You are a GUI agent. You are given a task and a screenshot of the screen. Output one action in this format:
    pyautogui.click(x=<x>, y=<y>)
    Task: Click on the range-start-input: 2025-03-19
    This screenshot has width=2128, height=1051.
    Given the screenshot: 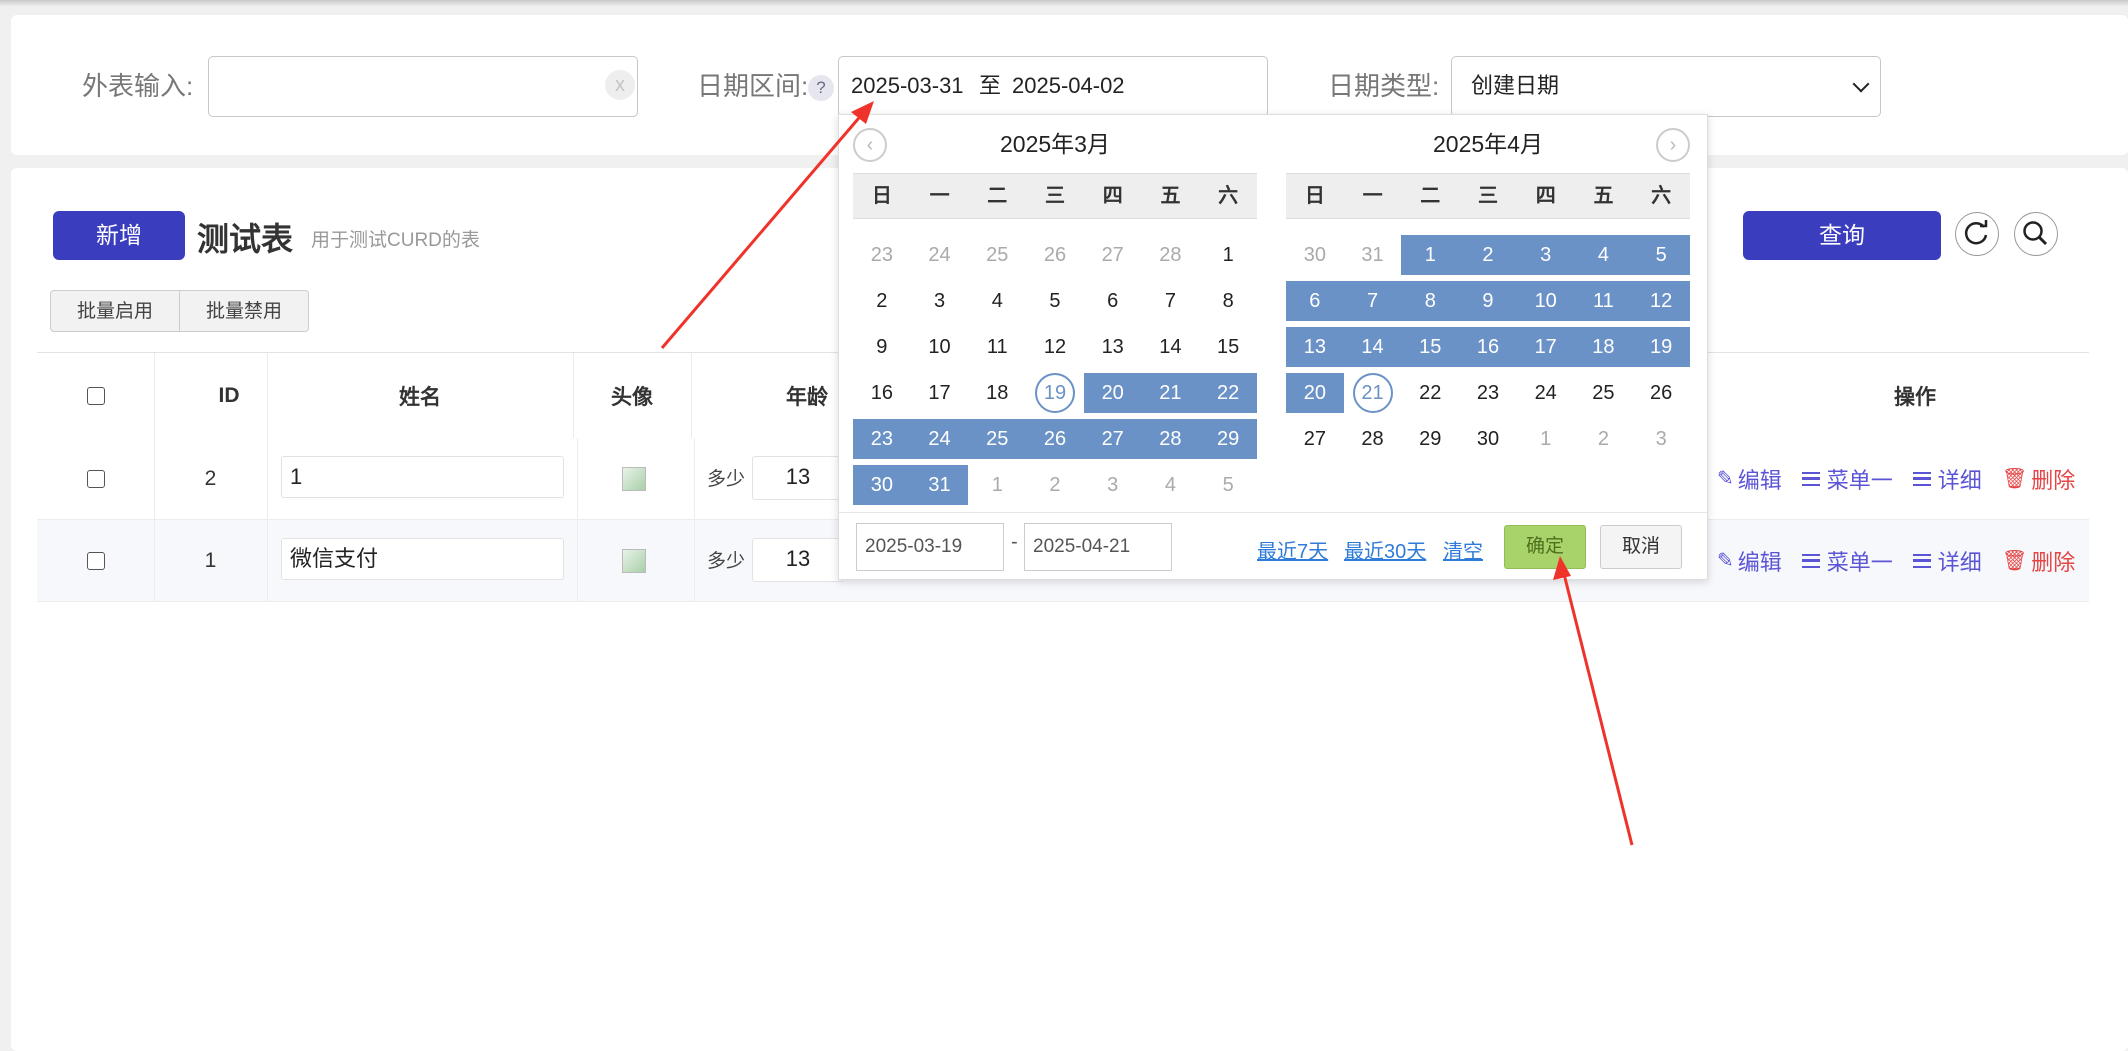 What is the action you would take?
    pyautogui.click(x=930, y=547)
    